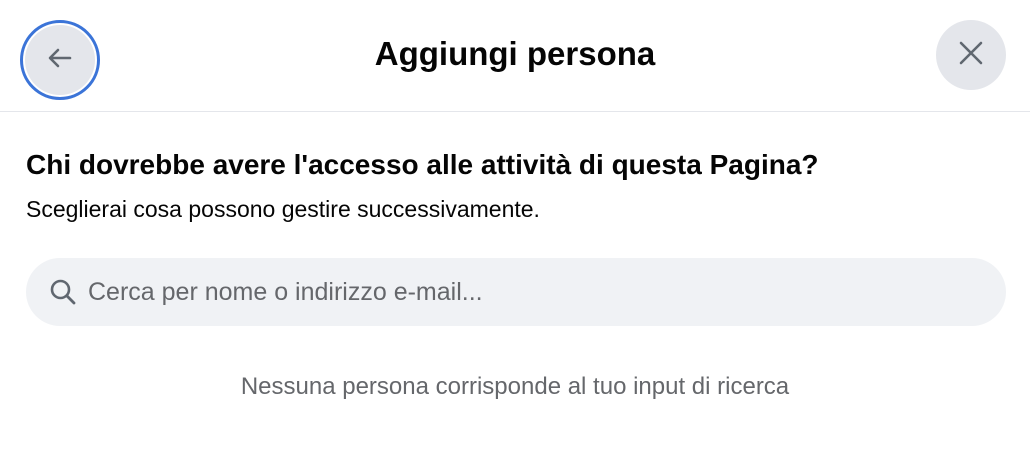 This screenshot has width=1030, height=476. Describe the element at coordinates (63, 292) in the screenshot. I see `search-icon` at that location.